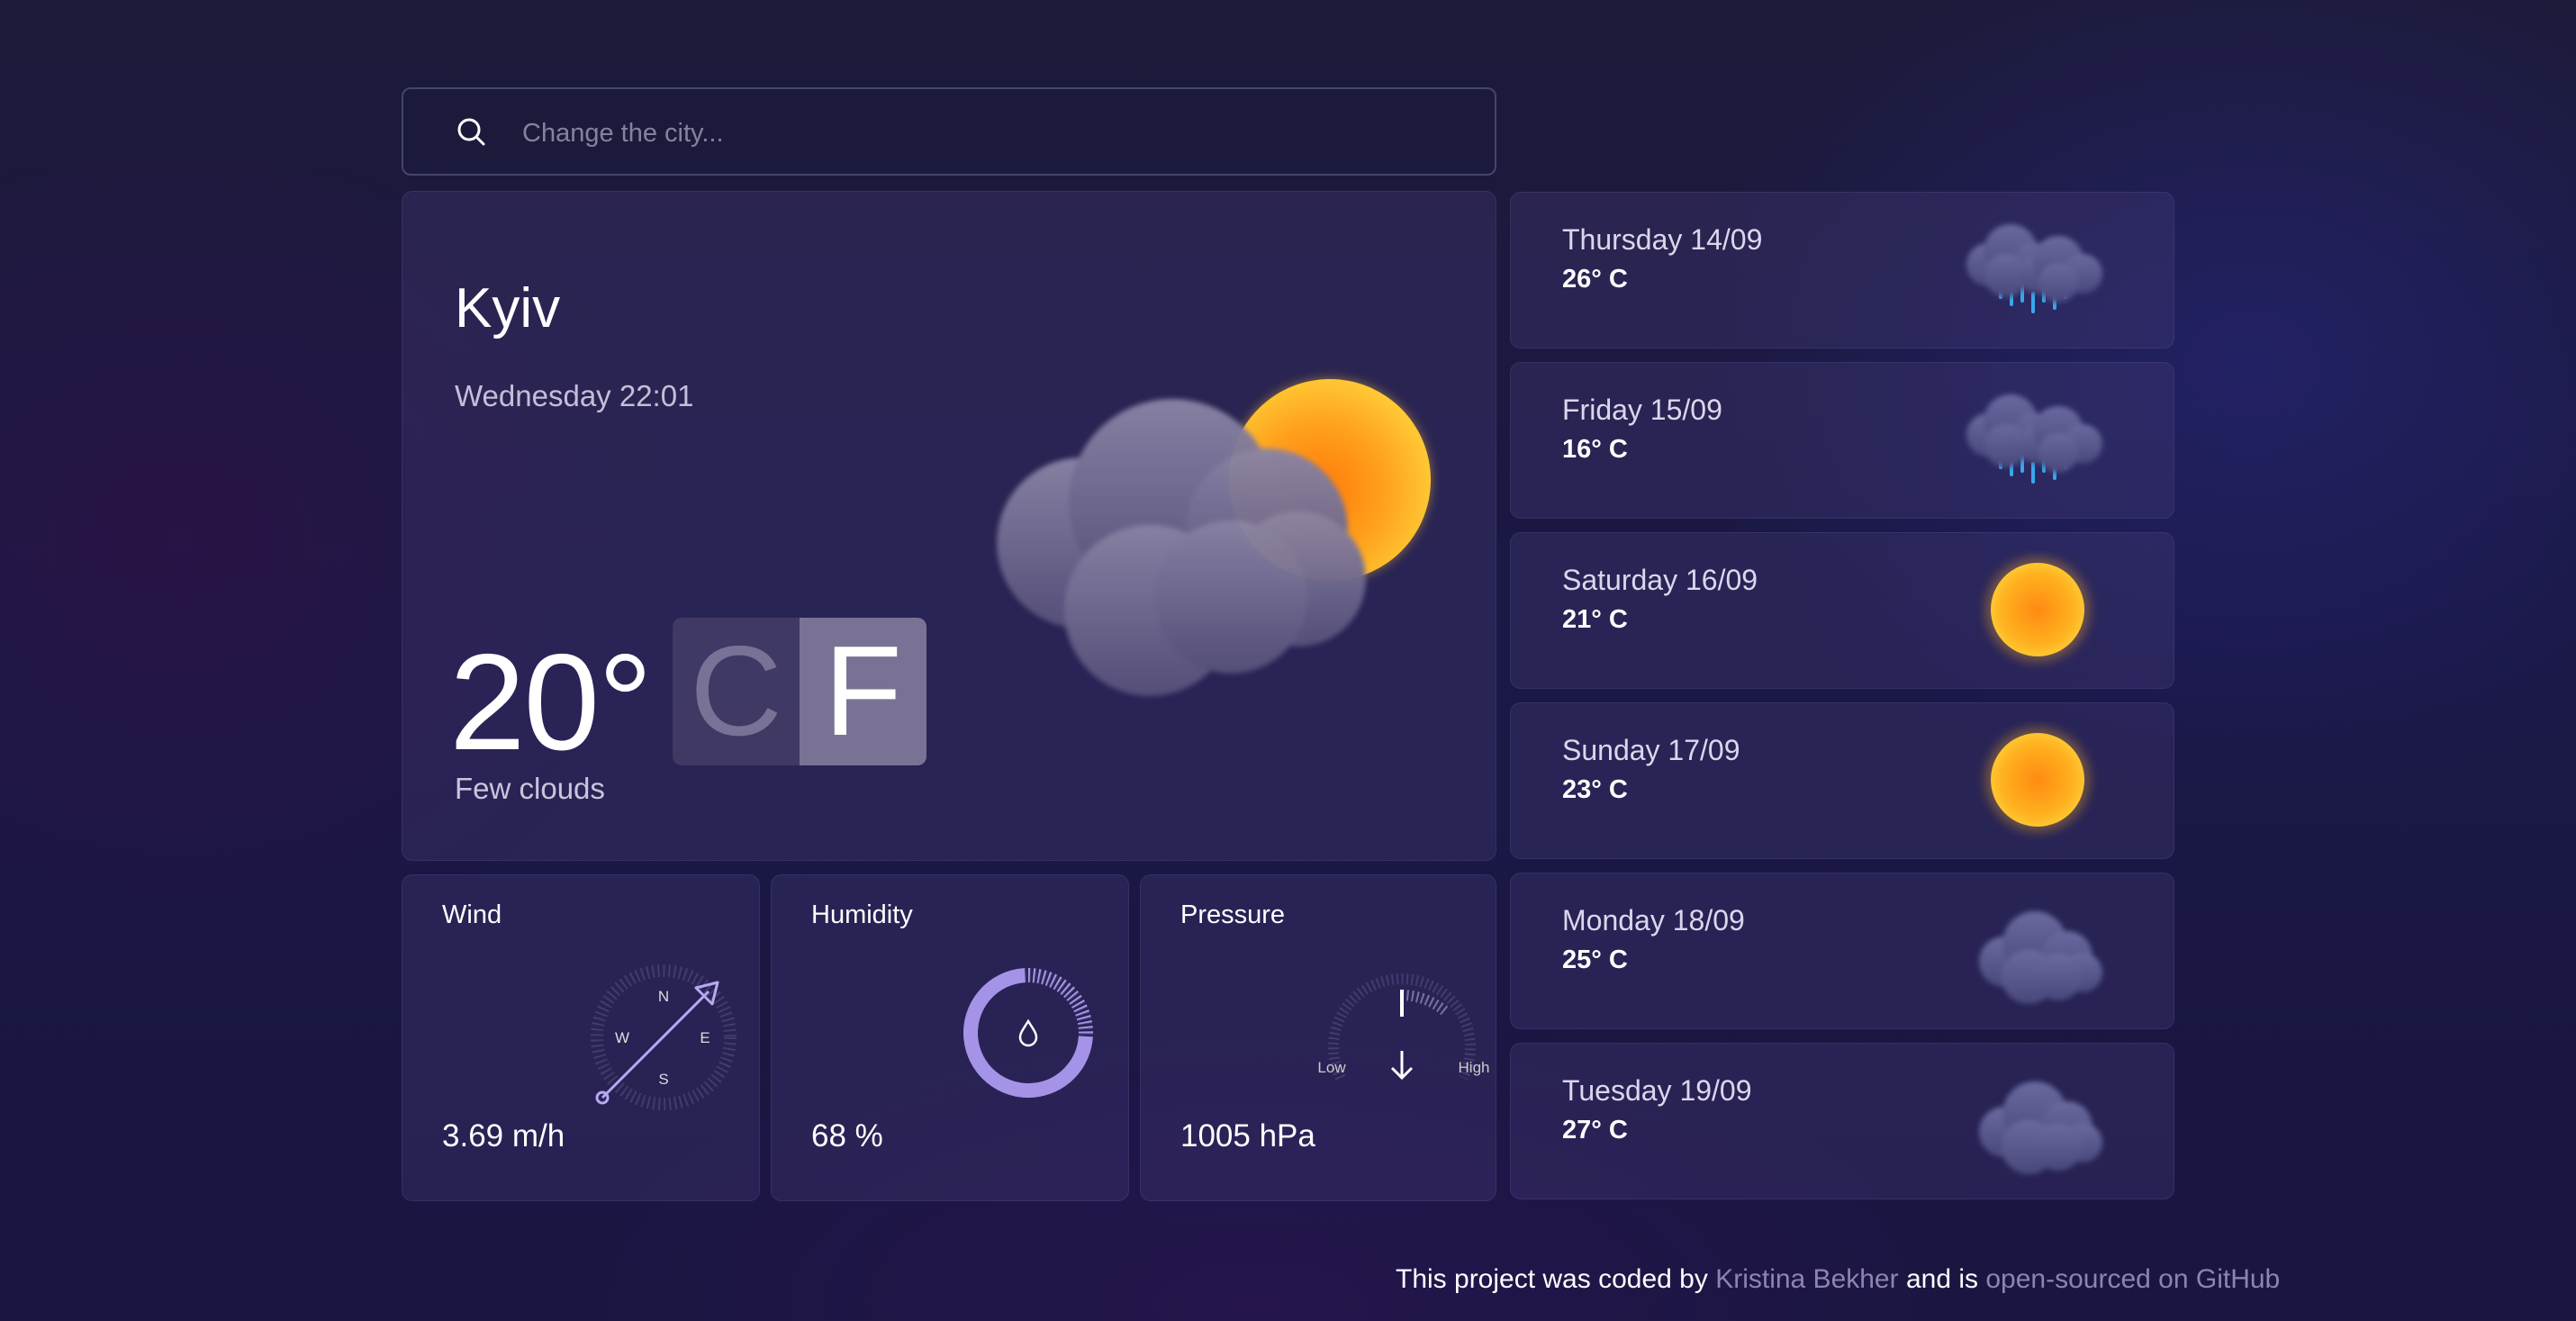 This screenshot has width=2576, height=1321. Describe the element at coordinates (663, 1079) in the screenshot. I see `compass-s: S` at that location.